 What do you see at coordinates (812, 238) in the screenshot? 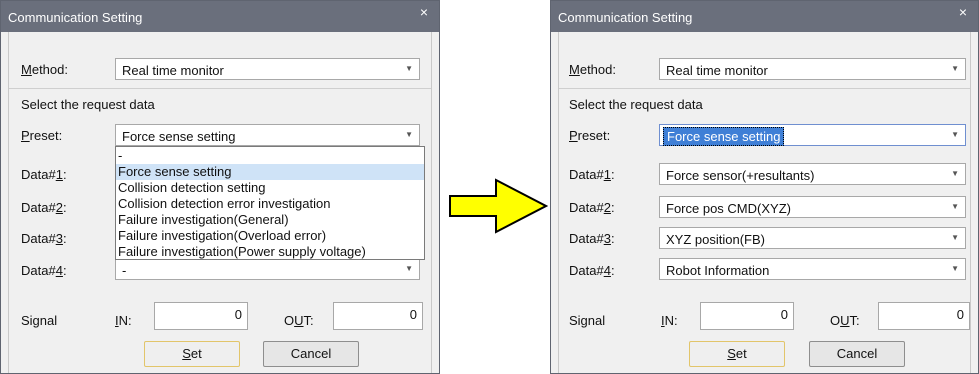
I see `data3-select: XYZ position(FB) ▼` at bounding box center [812, 238].